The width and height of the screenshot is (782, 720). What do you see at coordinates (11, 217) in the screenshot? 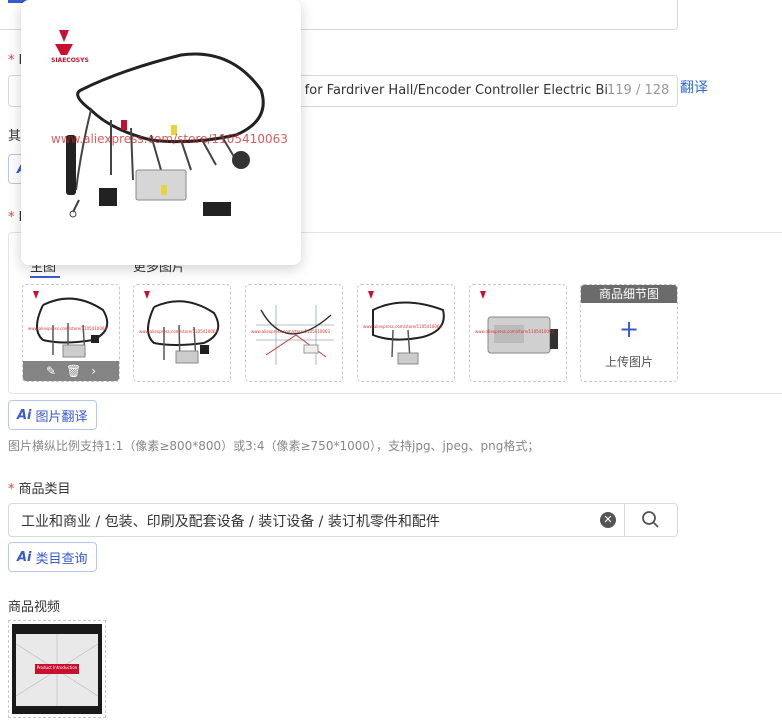
I see `required-mark-2: *` at bounding box center [11, 217].